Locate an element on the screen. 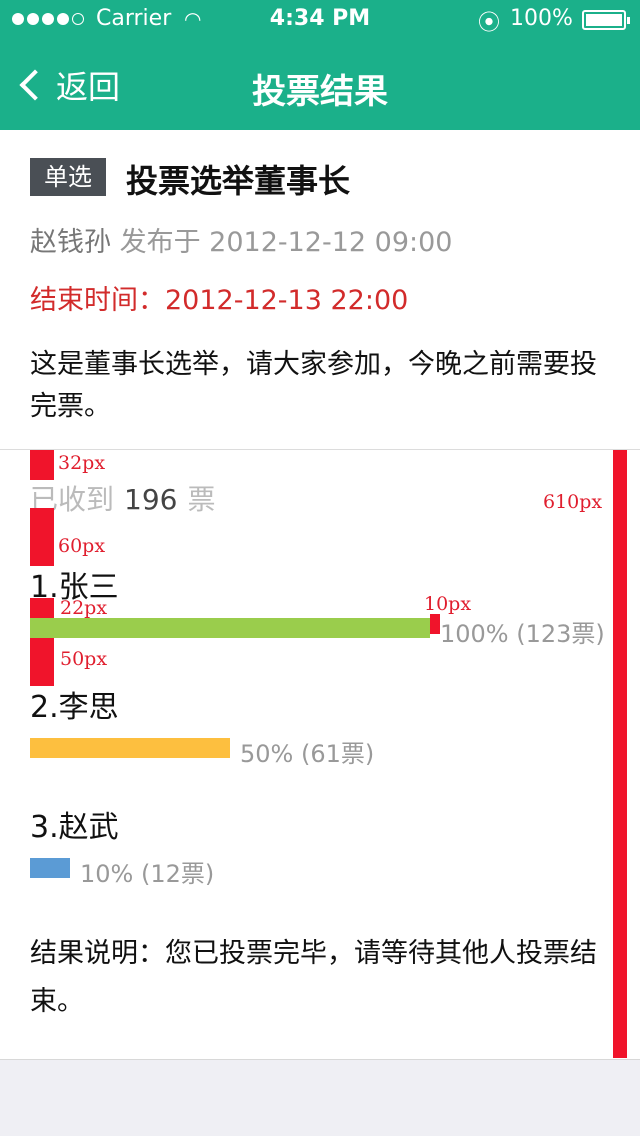 Image resolution: width=640 pixels, height=1136 pixels. poll-type-badge: 单选 is located at coordinates (68, 177).